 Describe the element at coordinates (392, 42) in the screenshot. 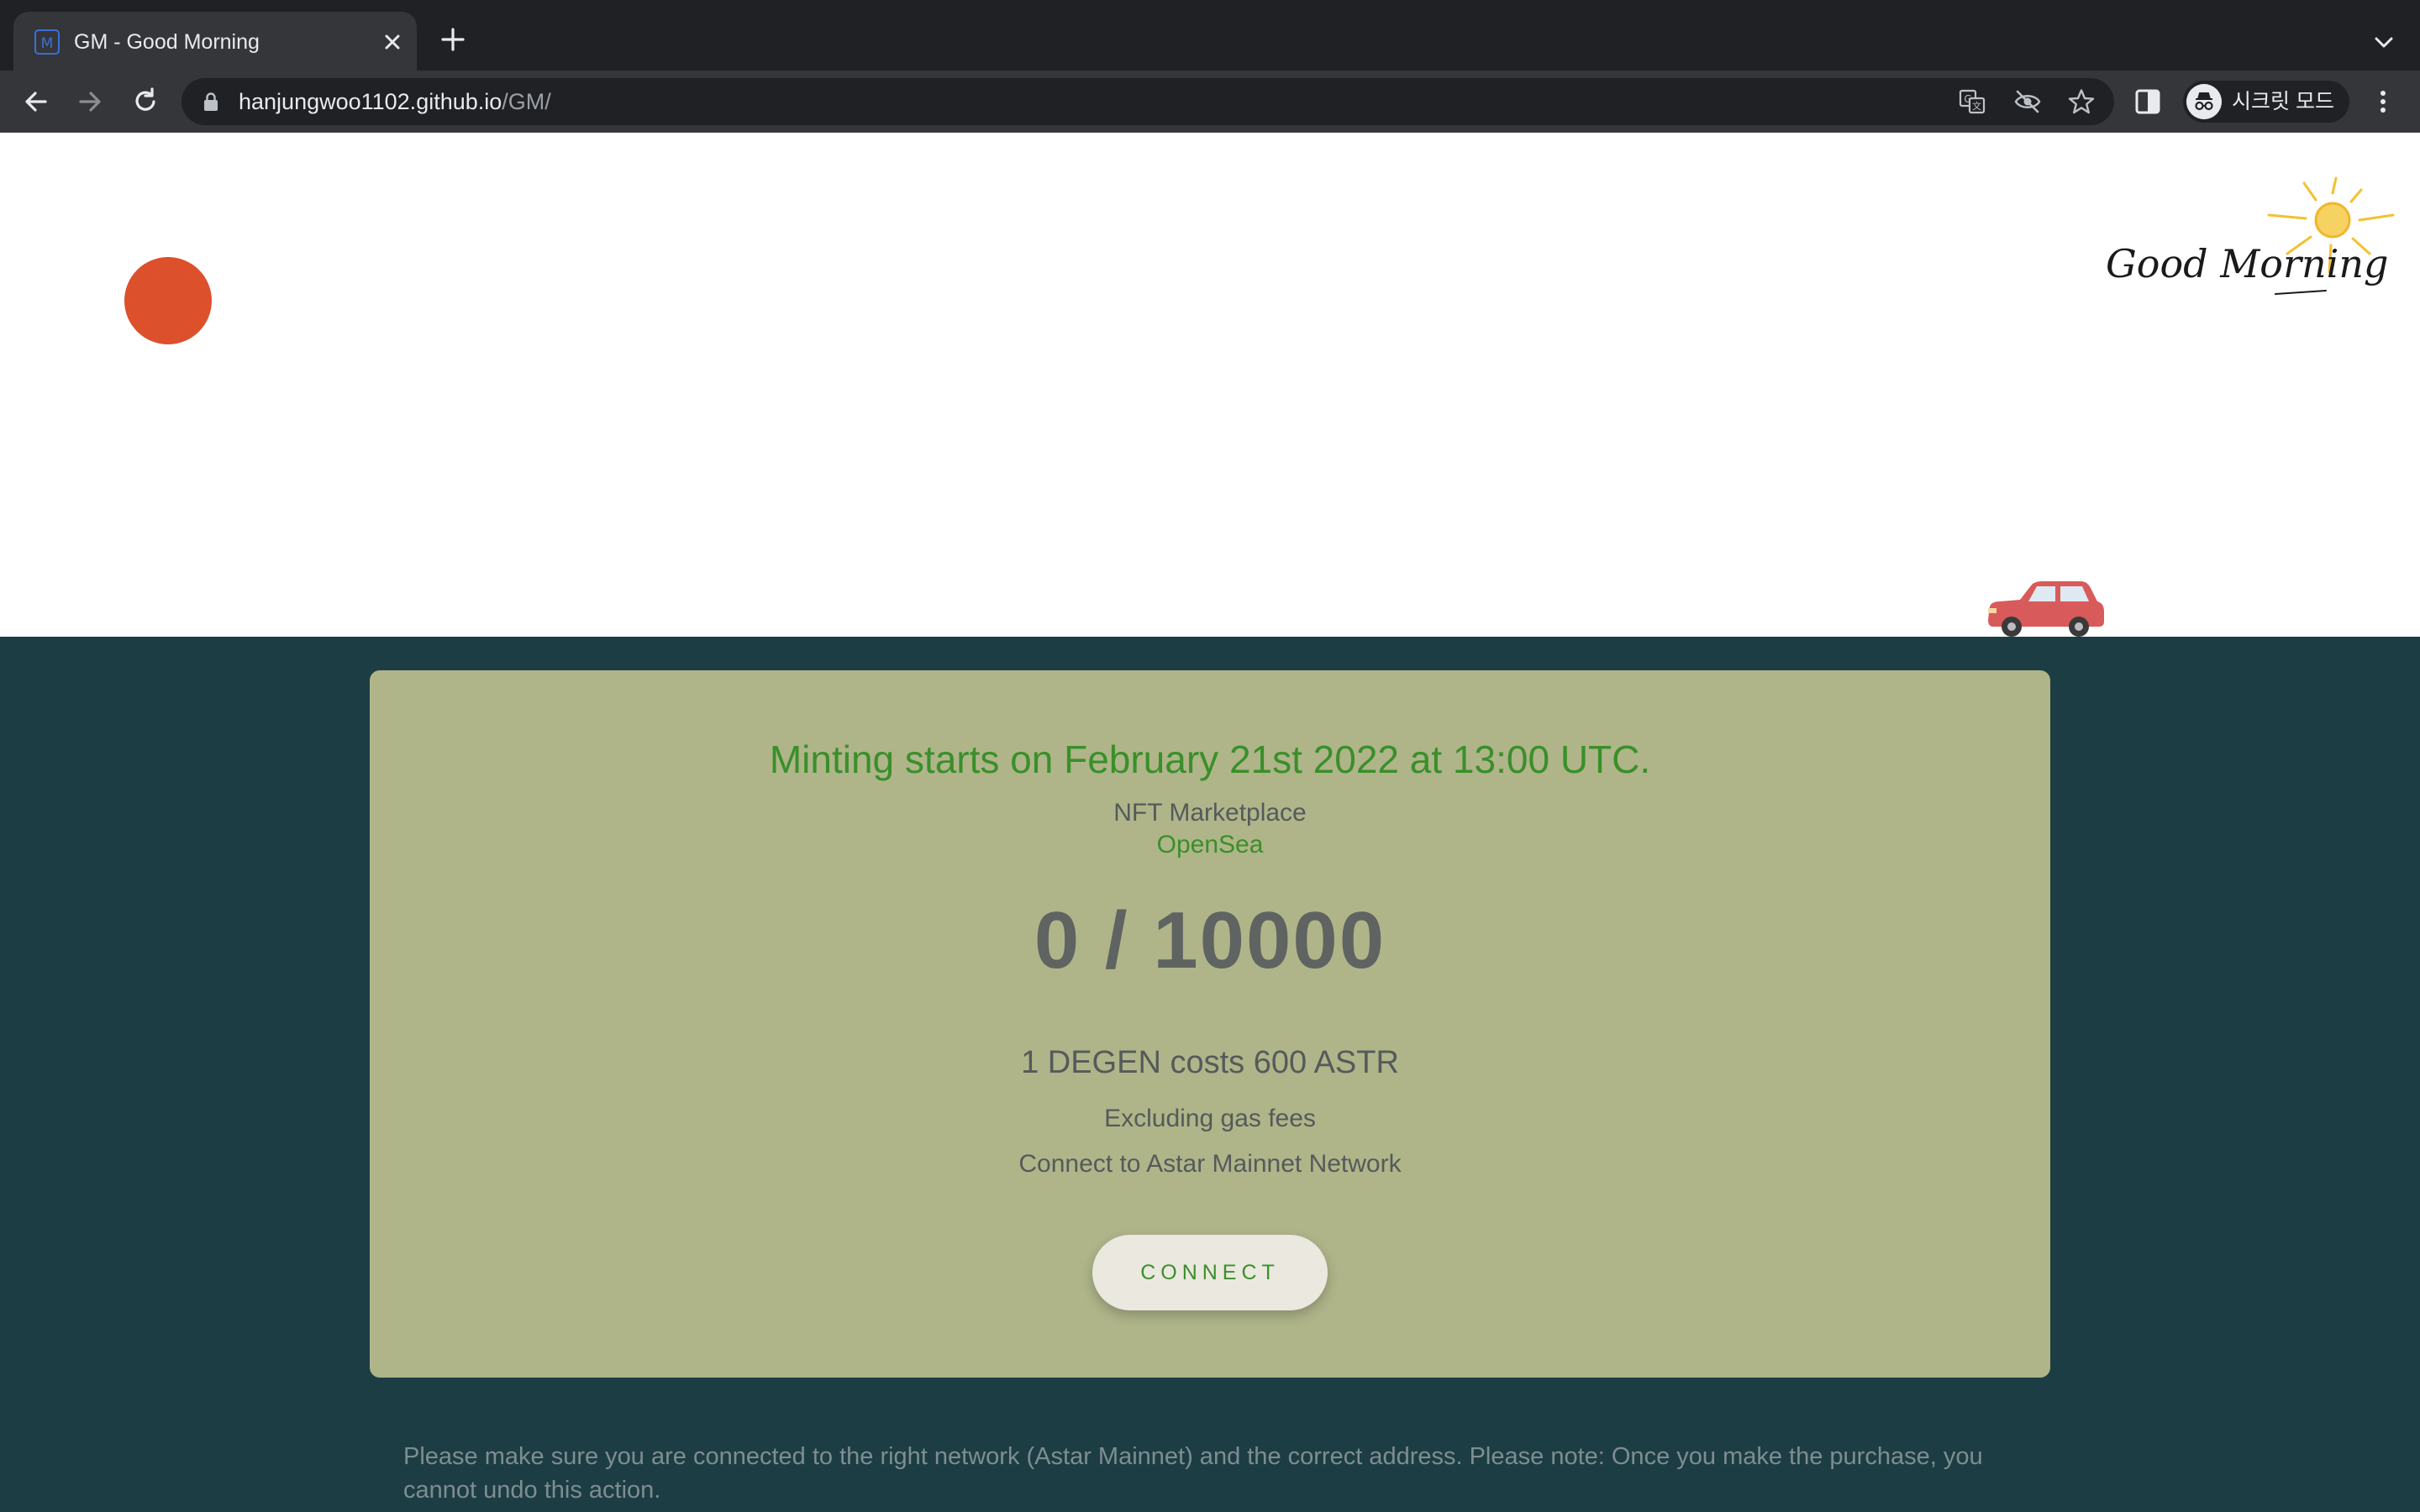

I see `close-icon` at that location.